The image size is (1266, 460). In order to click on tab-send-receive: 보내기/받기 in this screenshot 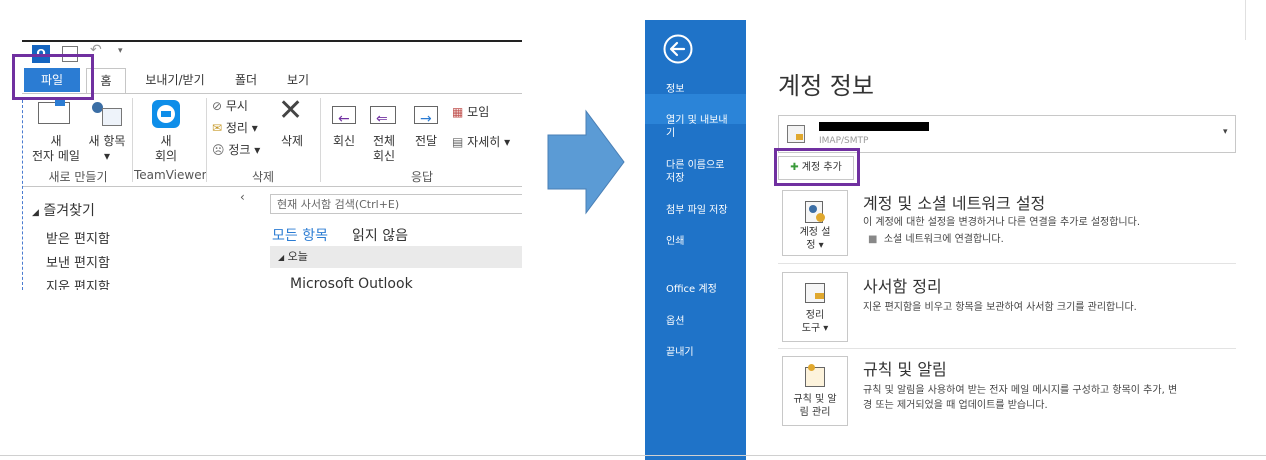, I will do `click(175, 80)`.